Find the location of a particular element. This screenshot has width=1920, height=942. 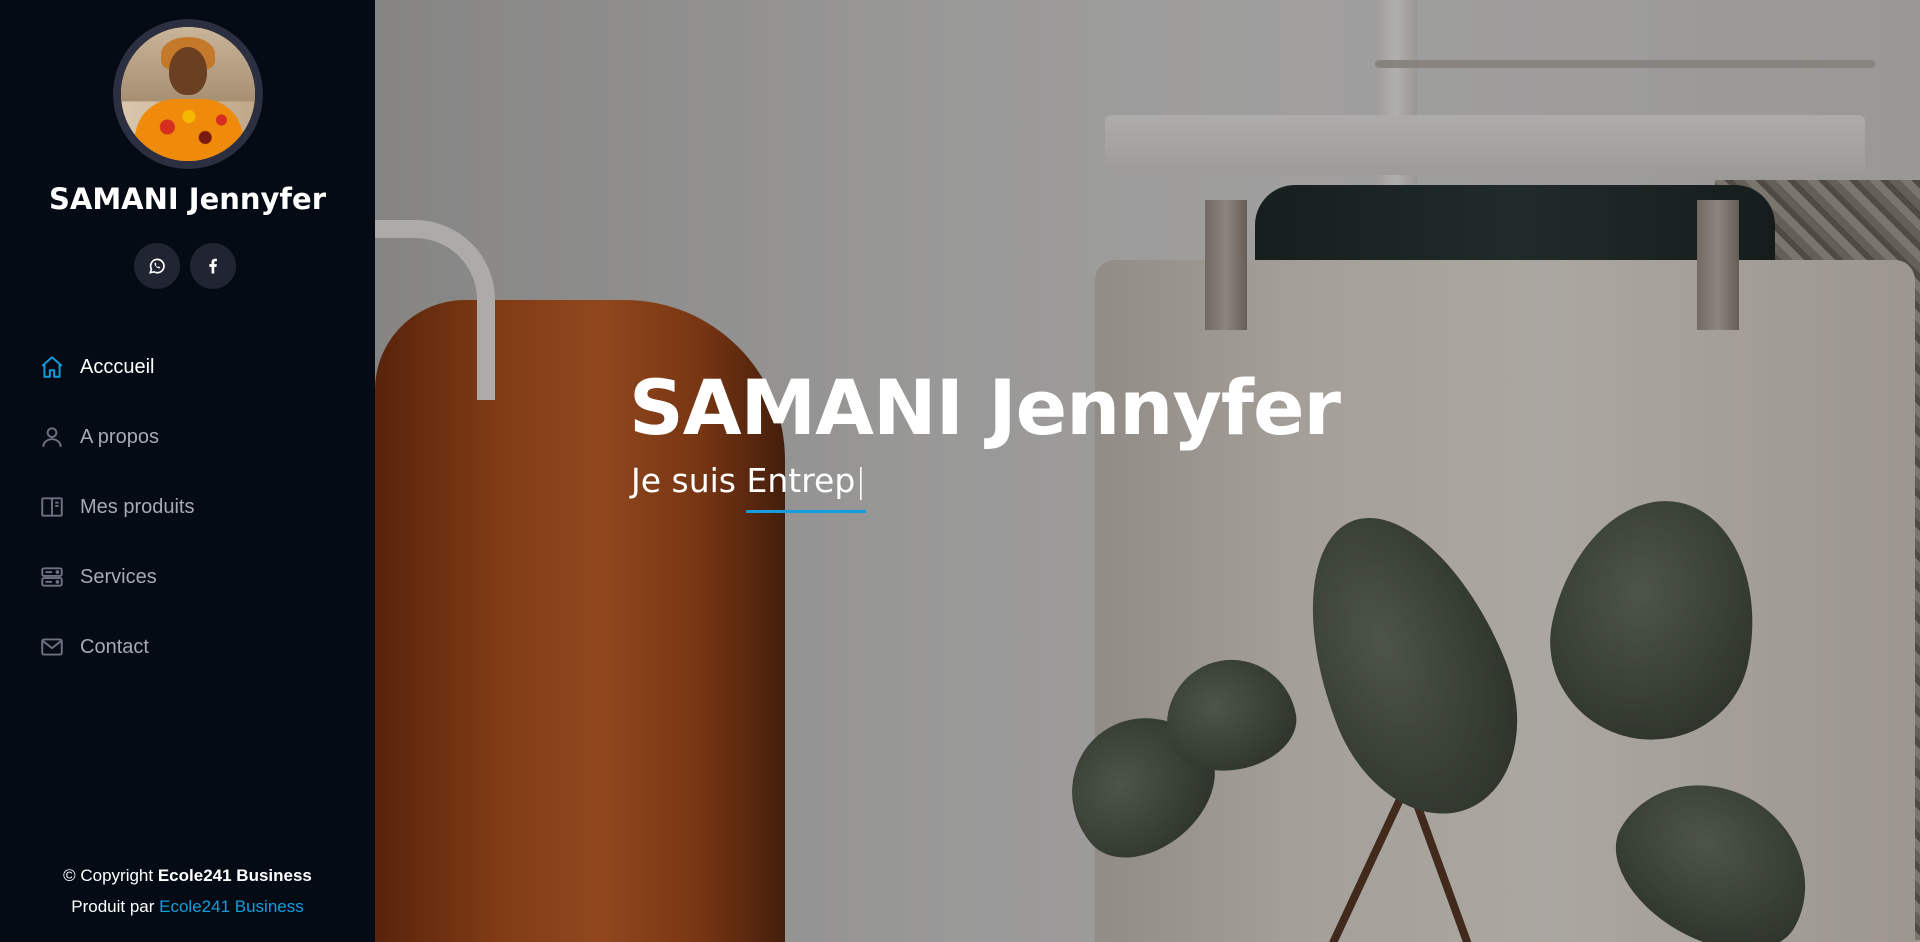

nav-item-home: Acccueil is located at coordinates (116, 367).